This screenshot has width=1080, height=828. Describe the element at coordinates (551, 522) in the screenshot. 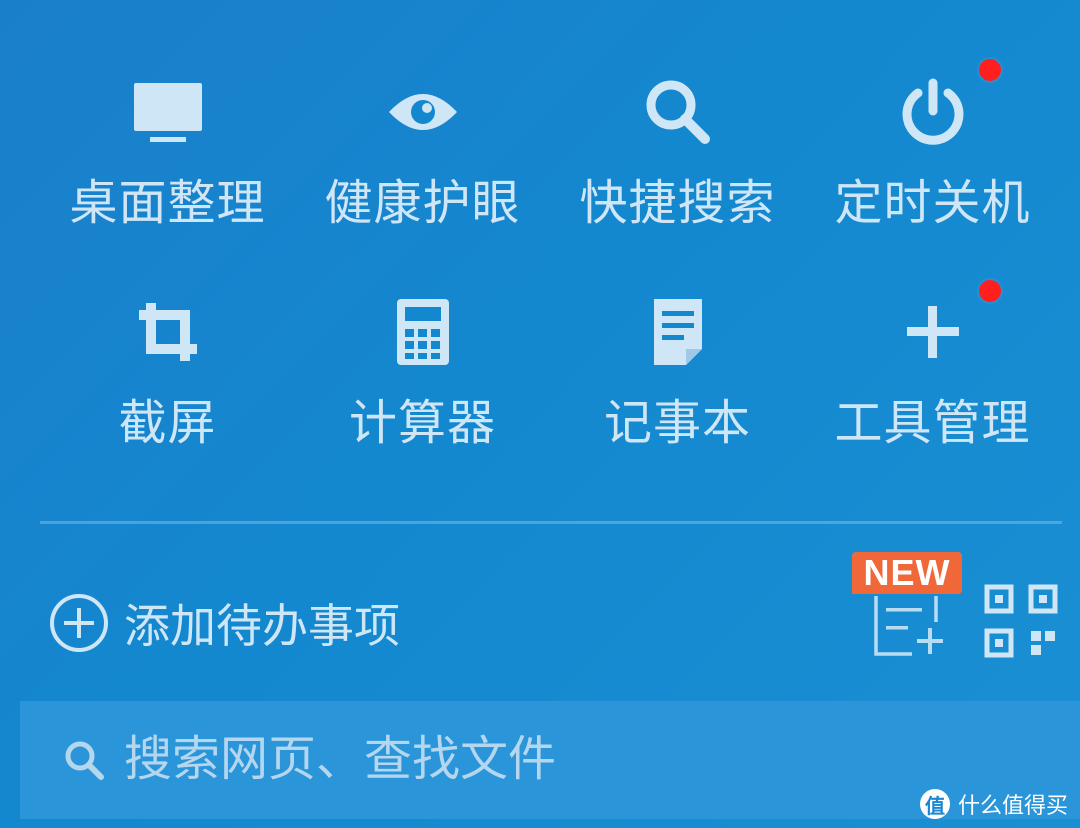

I see `divider` at that location.